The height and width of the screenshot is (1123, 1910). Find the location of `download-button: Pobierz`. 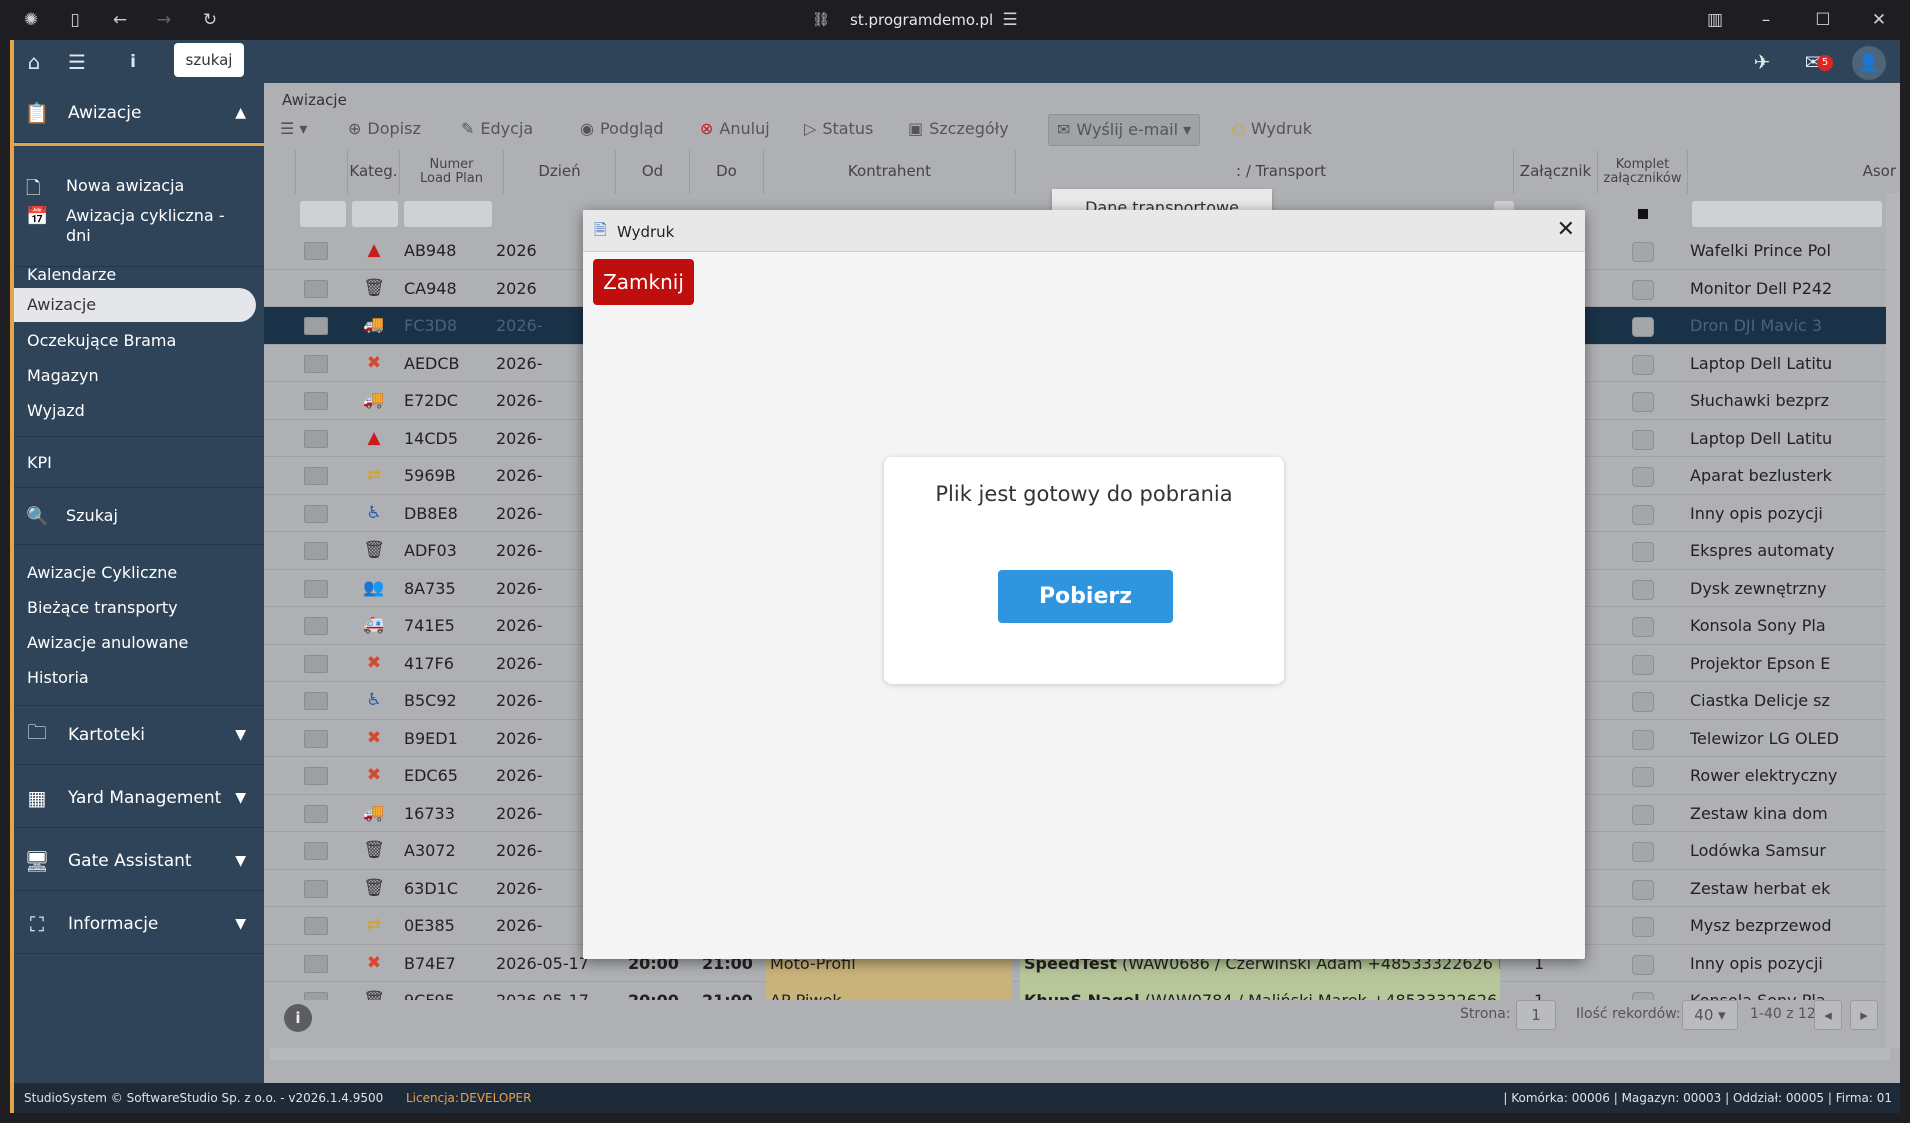

download-button: Pobierz is located at coordinates (1085, 596).